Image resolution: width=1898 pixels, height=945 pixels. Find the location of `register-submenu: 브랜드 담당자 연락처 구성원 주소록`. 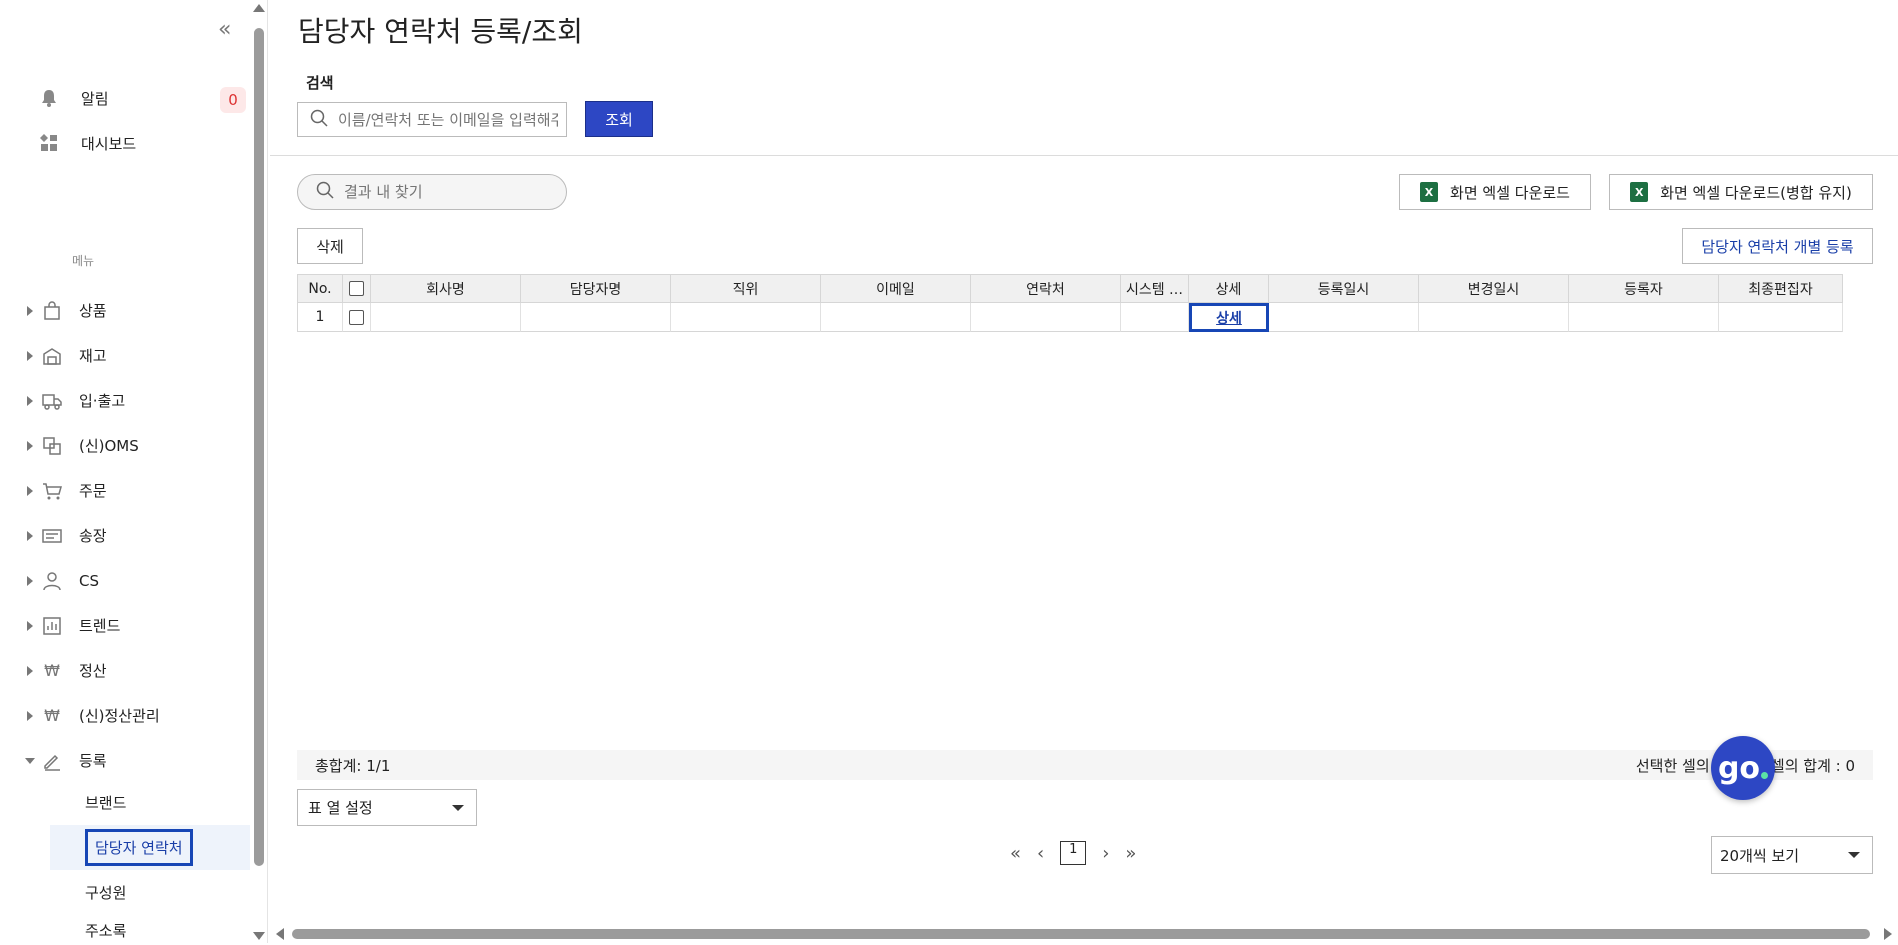

register-submenu: 브랜드 담당자 연락처 구성원 주소록 is located at coordinates (125, 862).